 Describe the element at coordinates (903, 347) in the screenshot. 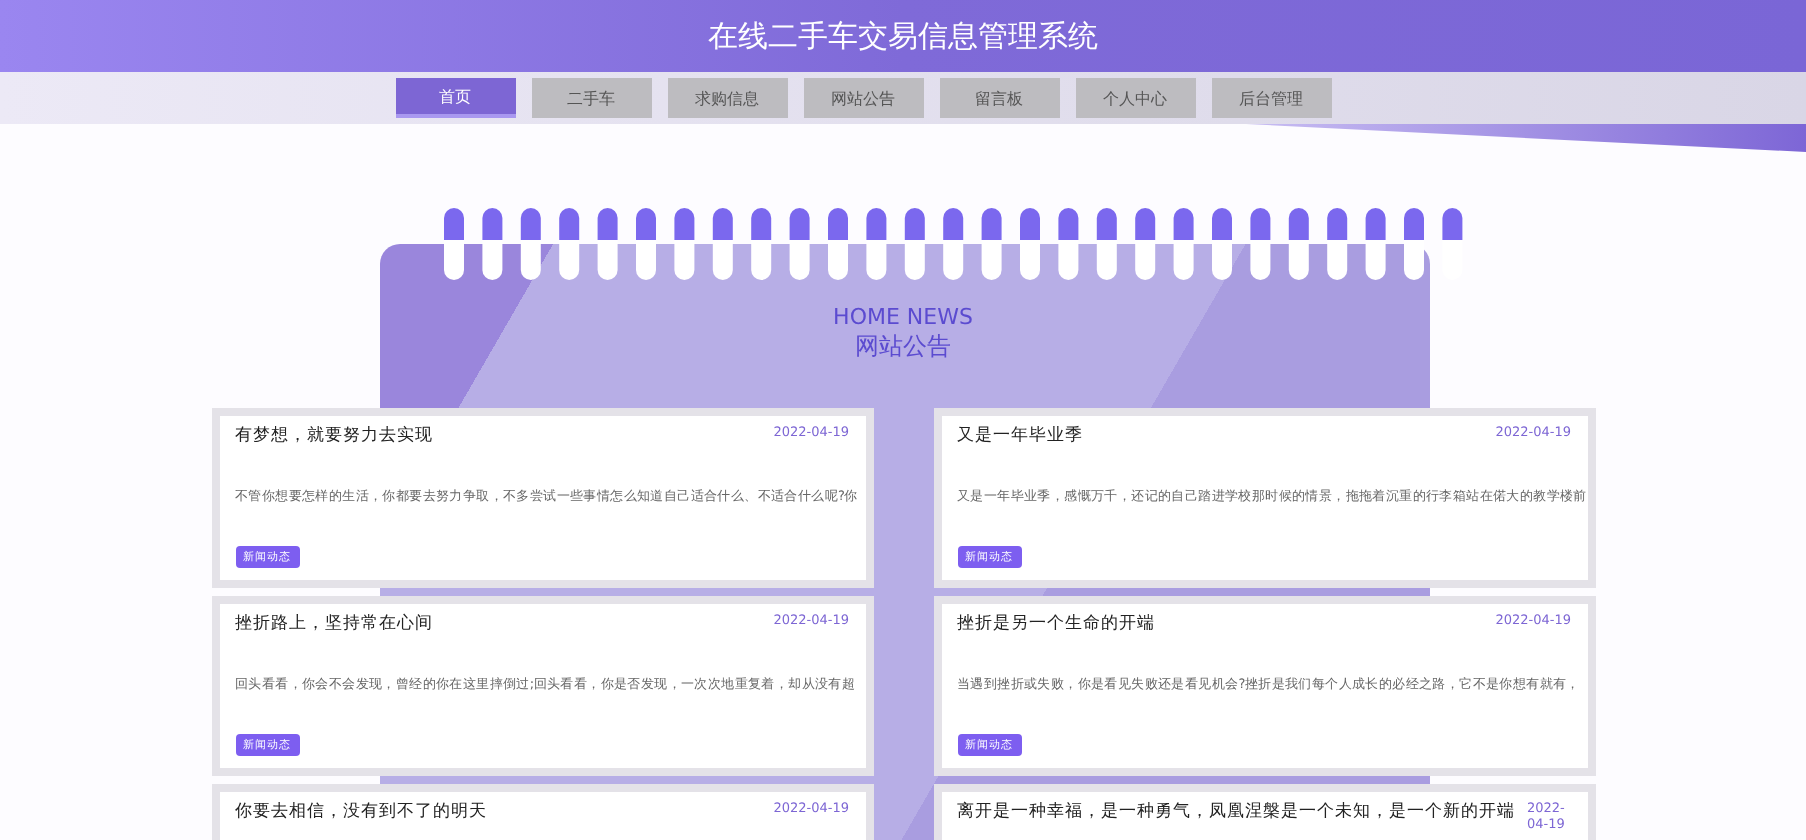

I see `section-title: 网站公告` at that location.